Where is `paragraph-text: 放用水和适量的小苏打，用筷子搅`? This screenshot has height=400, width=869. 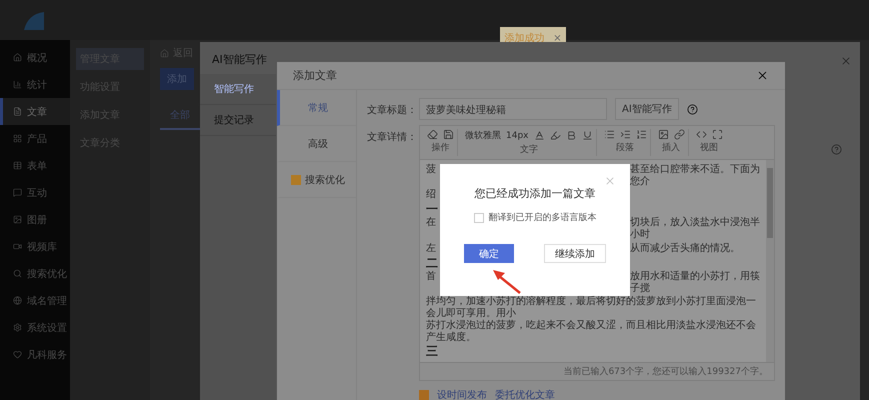
paragraph-text: 放用水和适量的小苏打，用筷子搅 is located at coordinates (695, 282).